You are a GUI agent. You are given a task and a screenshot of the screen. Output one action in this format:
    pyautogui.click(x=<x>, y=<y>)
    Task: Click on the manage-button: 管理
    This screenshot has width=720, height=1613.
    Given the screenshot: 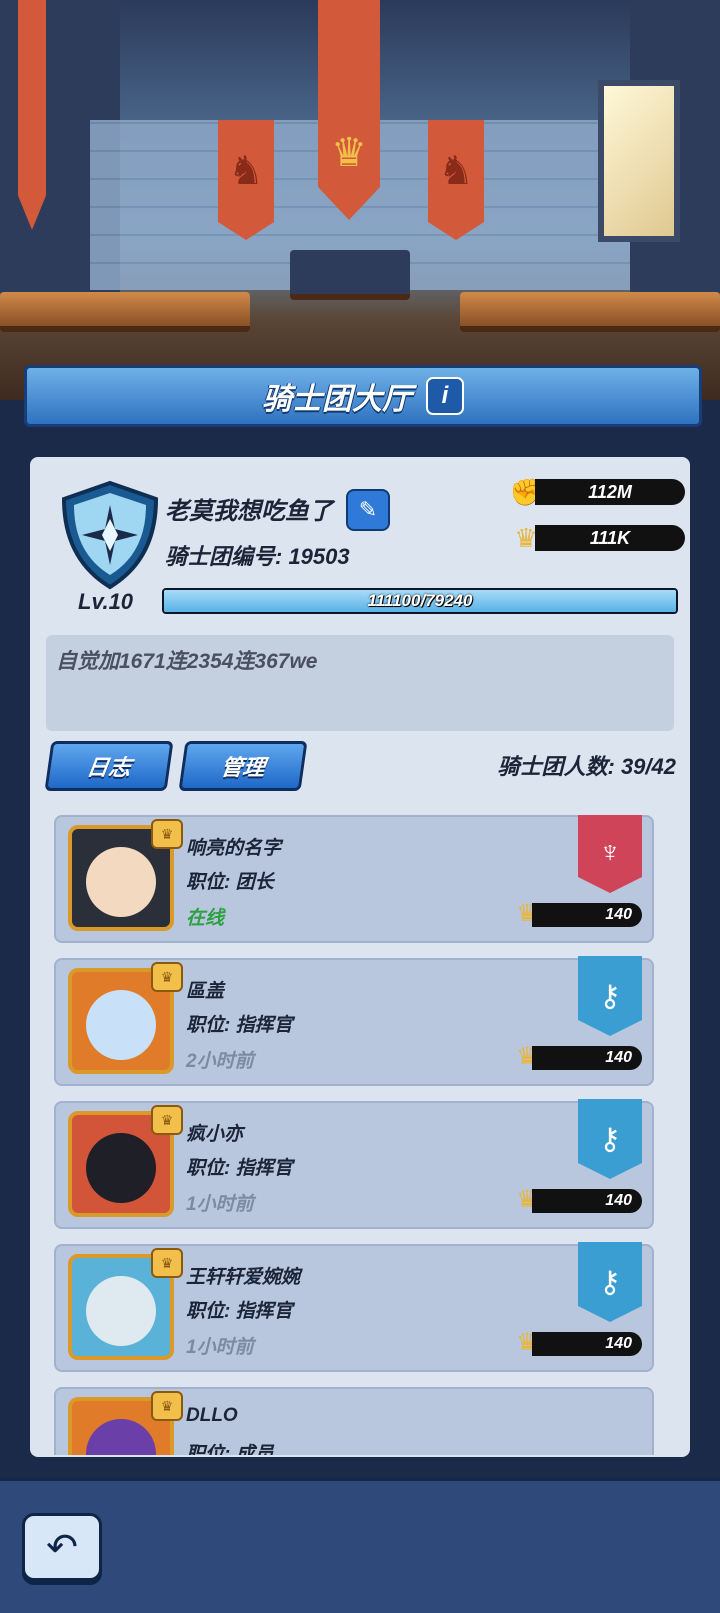 What is the action you would take?
    pyautogui.click(x=243, y=766)
    